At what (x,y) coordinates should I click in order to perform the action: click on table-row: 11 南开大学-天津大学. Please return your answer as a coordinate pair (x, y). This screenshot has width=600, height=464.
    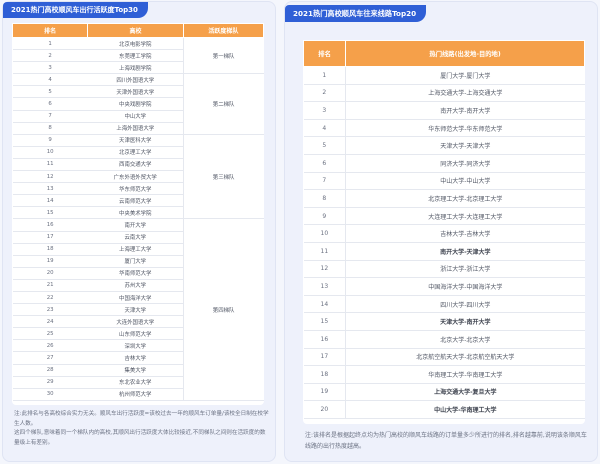
    Looking at the image, I should click on (444, 251).